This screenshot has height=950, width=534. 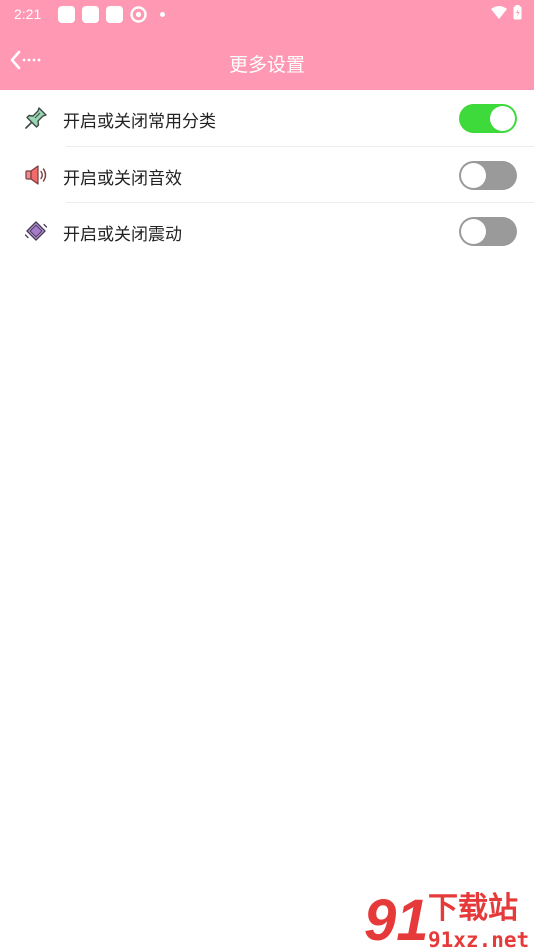 What do you see at coordinates (36, 231) in the screenshot?
I see `vibrate-phone-icon` at bounding box center [36, 231].